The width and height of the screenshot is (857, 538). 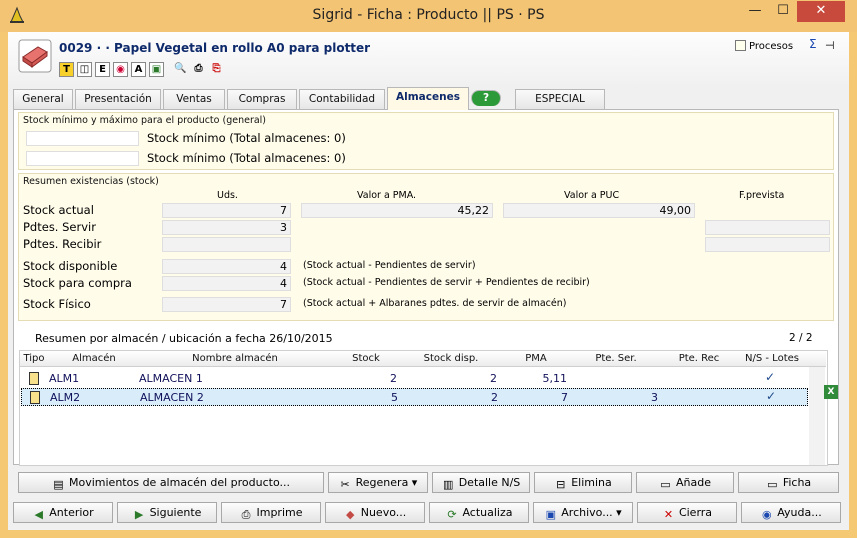 What do you see at coordinates (564, 397) in the screenshot?
I see `cell-pma: 7` at bounding box center [564, 397].